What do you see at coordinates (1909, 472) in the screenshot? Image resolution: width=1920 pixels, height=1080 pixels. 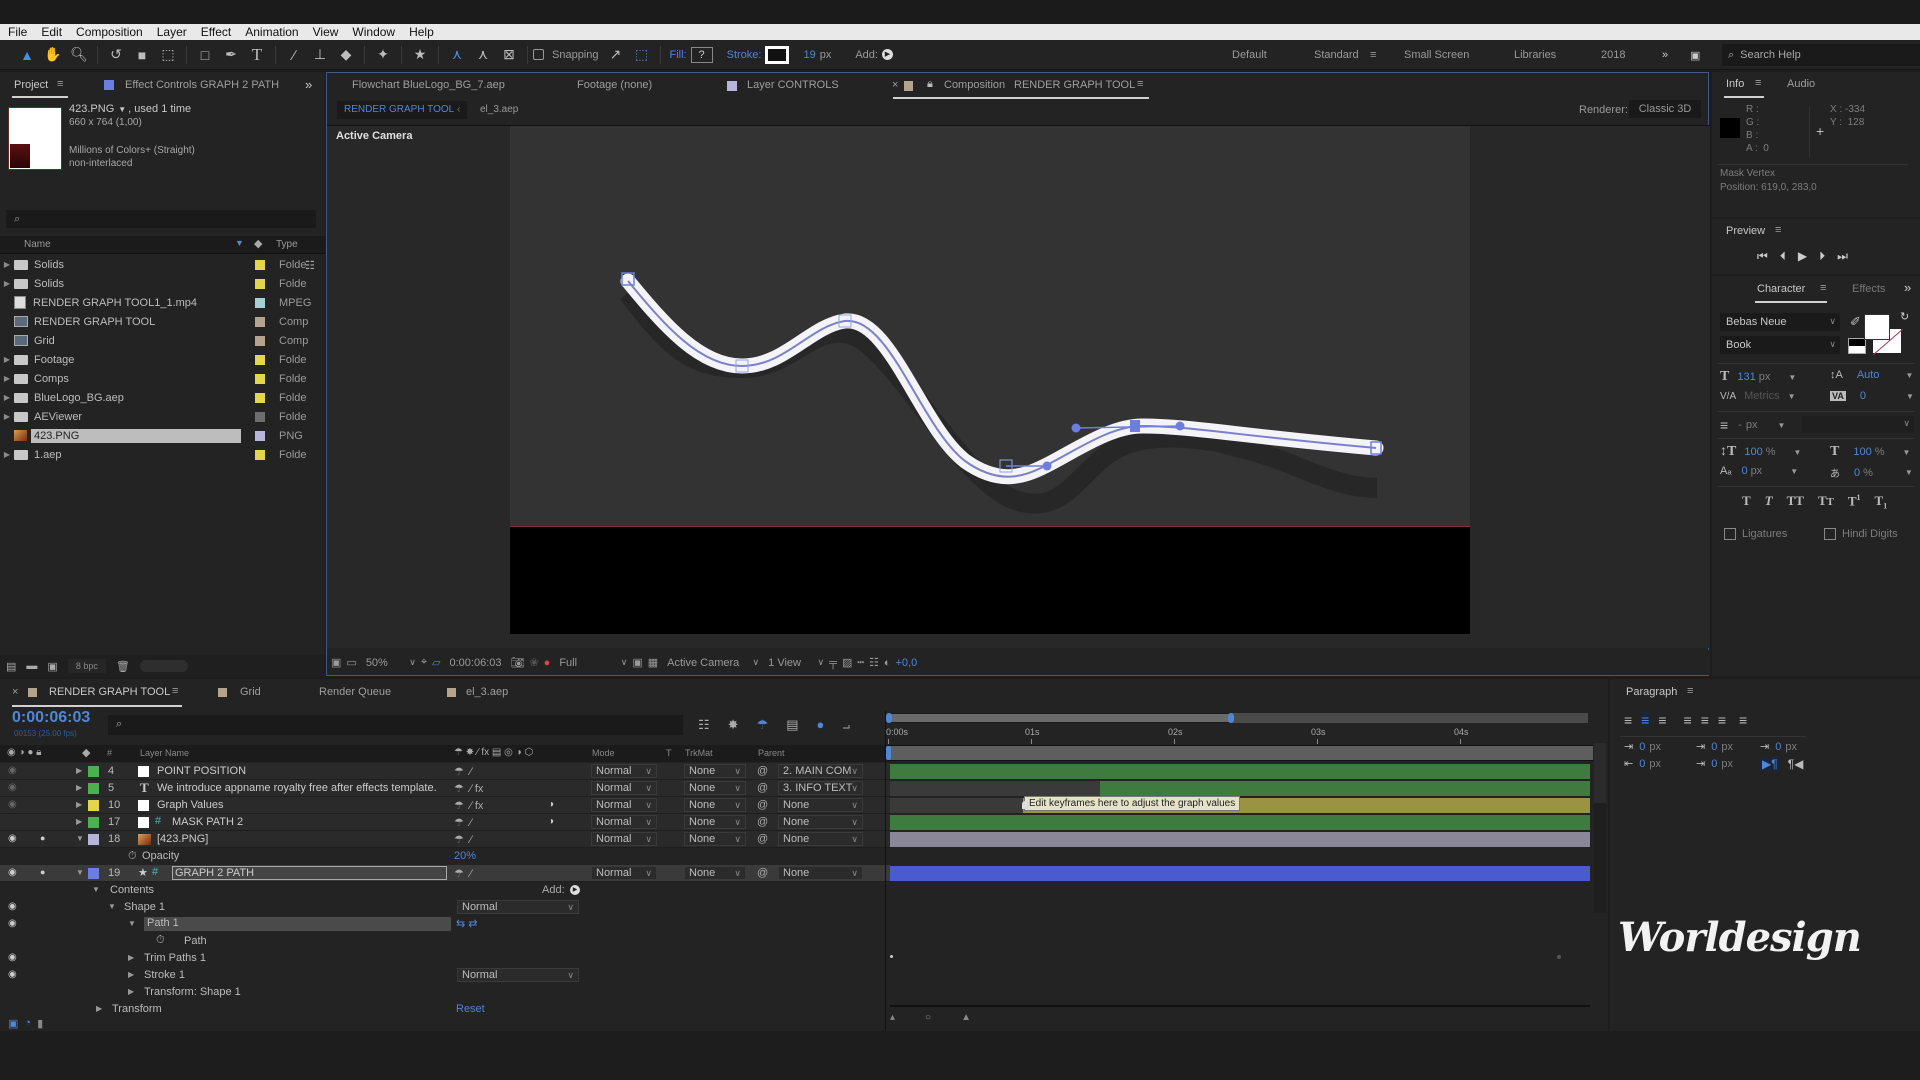 I see `tsume-dropdown-icon: ▼` at bounding box center [1909, 472].